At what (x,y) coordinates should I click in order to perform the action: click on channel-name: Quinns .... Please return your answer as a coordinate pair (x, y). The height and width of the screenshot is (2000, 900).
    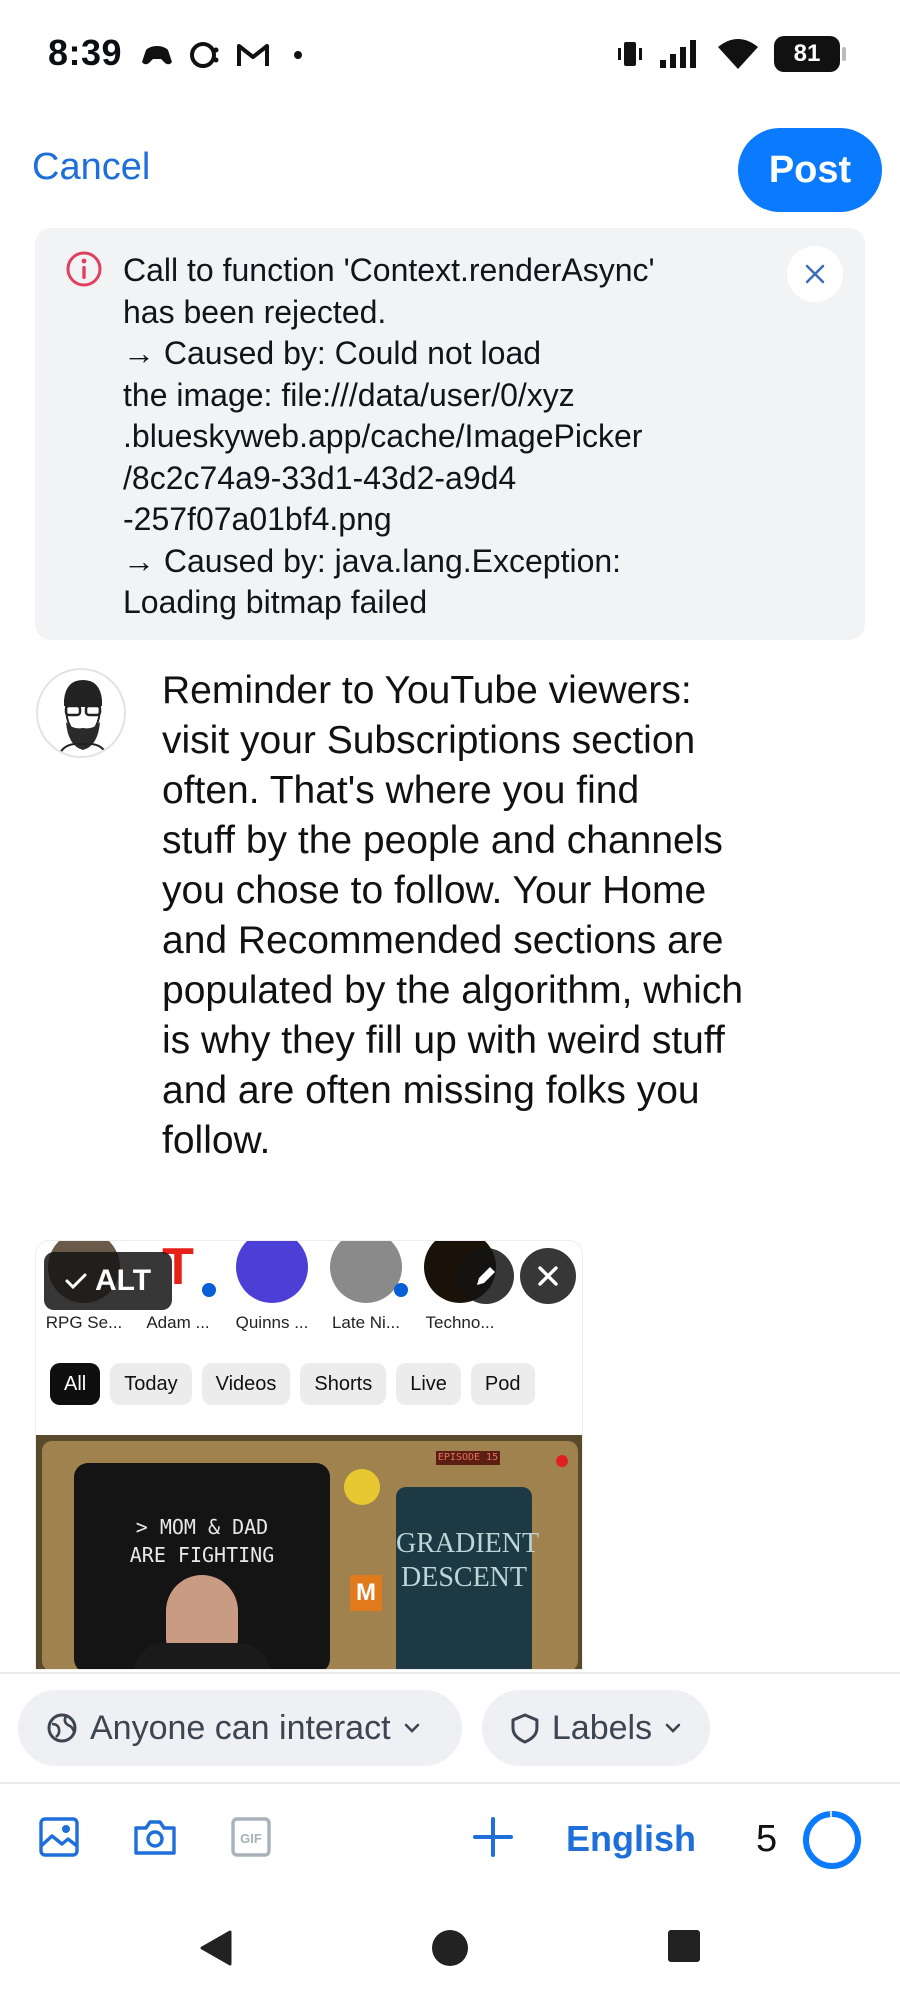
    Looking at the image, I should click on (272, 1322).